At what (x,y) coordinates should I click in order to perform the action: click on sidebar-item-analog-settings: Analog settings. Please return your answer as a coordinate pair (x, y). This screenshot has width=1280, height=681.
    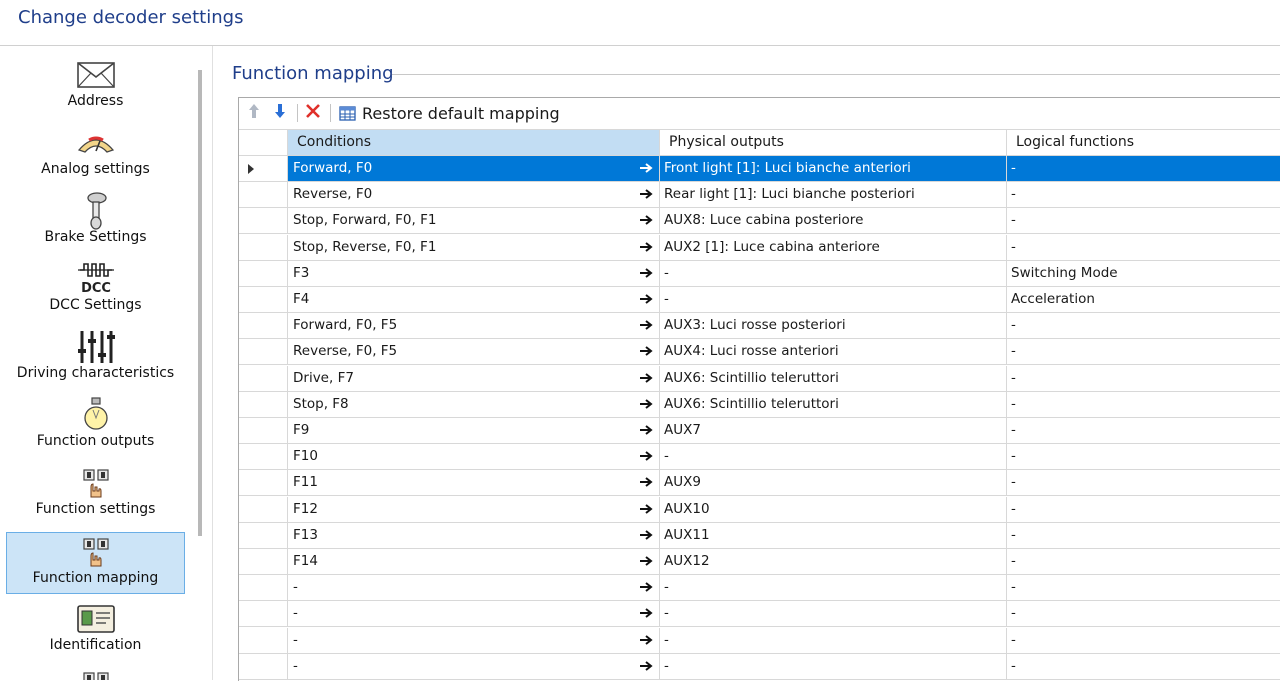
    Looking at the image, I should click on (95, 155).